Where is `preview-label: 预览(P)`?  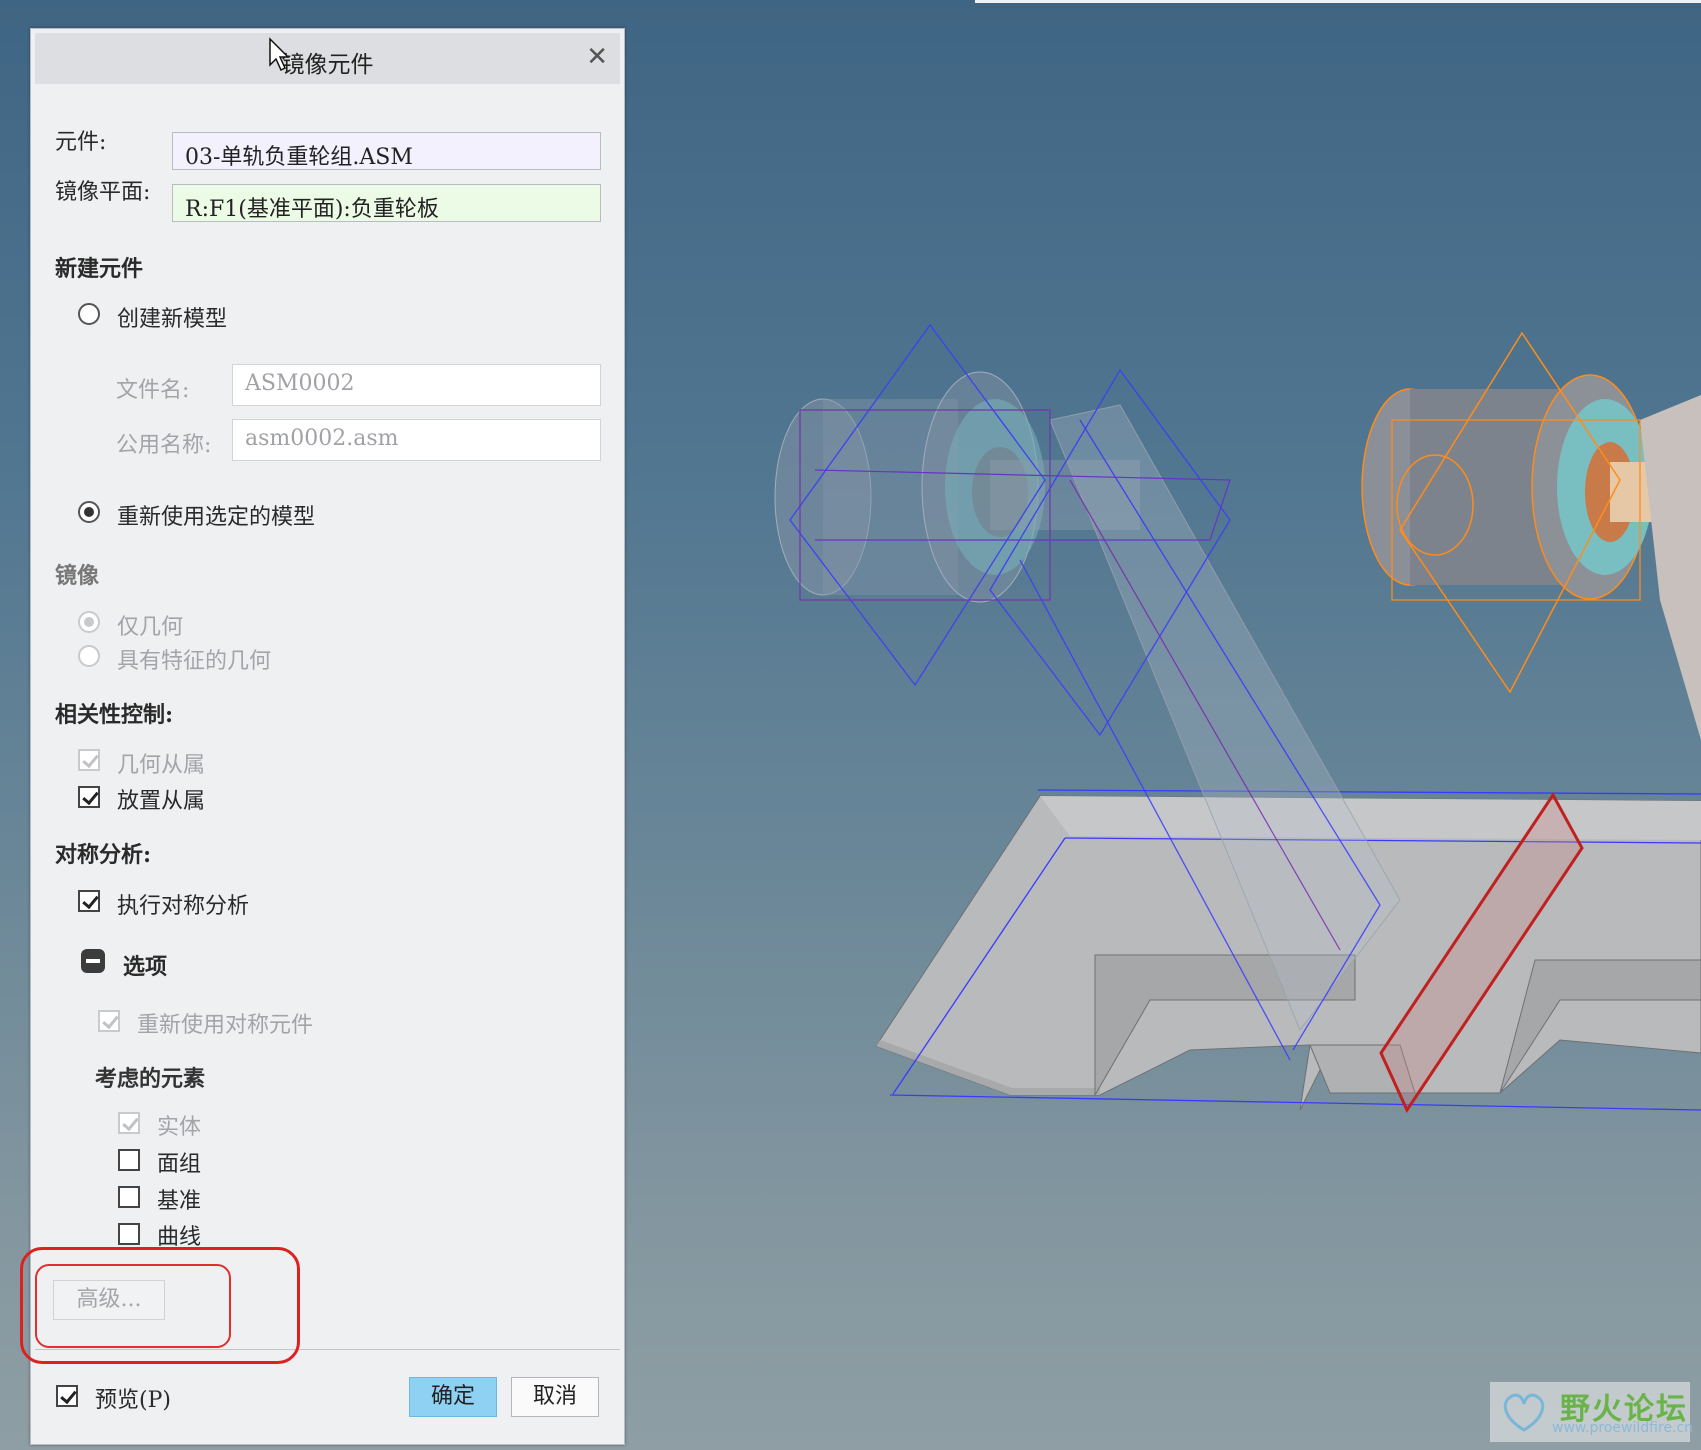 preview-label: 预览(P) is located at coordinates (133, 1400).